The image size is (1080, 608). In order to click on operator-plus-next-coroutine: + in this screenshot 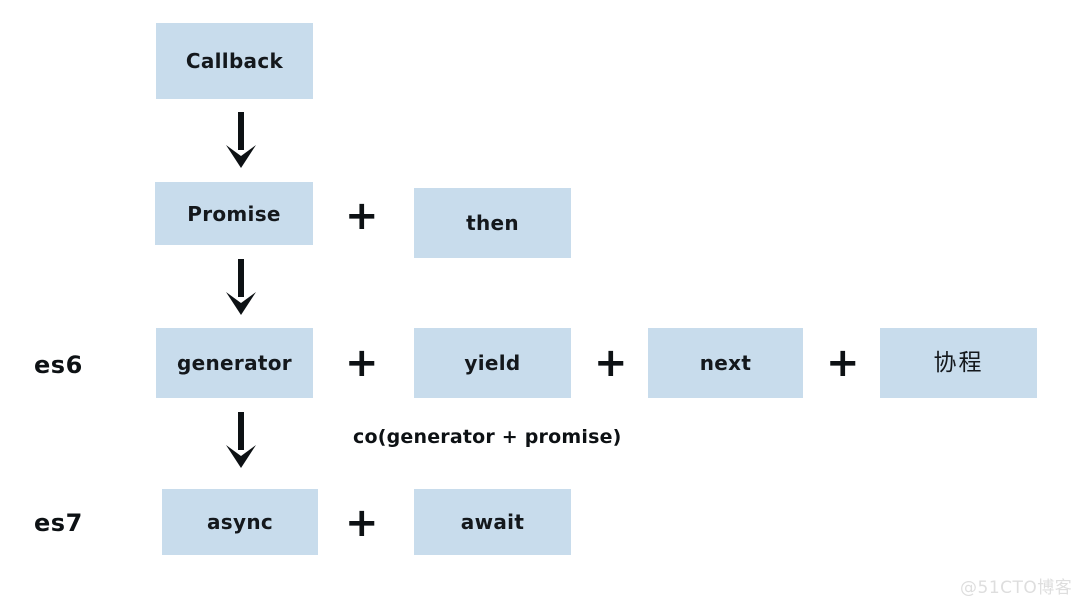, I will do `click(843, 363)`.